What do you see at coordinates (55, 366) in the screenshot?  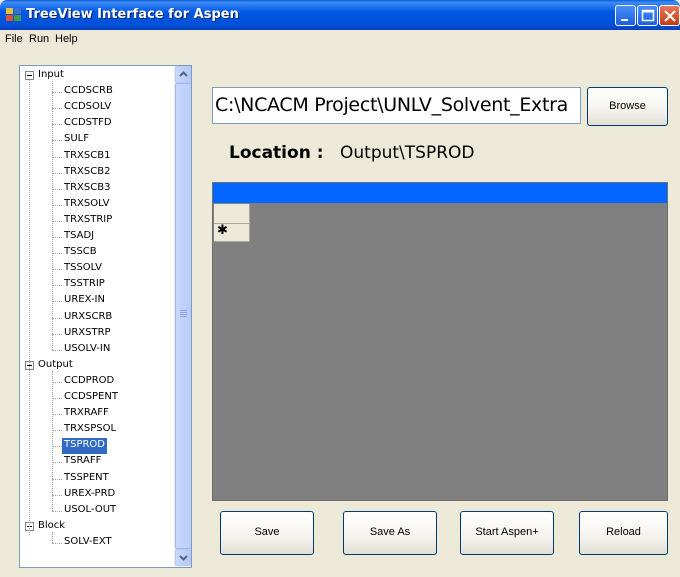 I see `tree-group-output: Output` at bounding box center [55, 366].